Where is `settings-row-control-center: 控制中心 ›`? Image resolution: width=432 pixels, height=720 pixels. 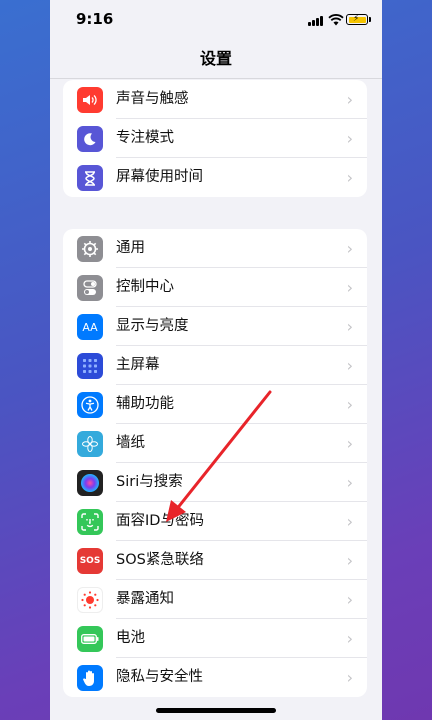
settings-row-control-center: 控制中心 › is located at coordinates (215, 287).